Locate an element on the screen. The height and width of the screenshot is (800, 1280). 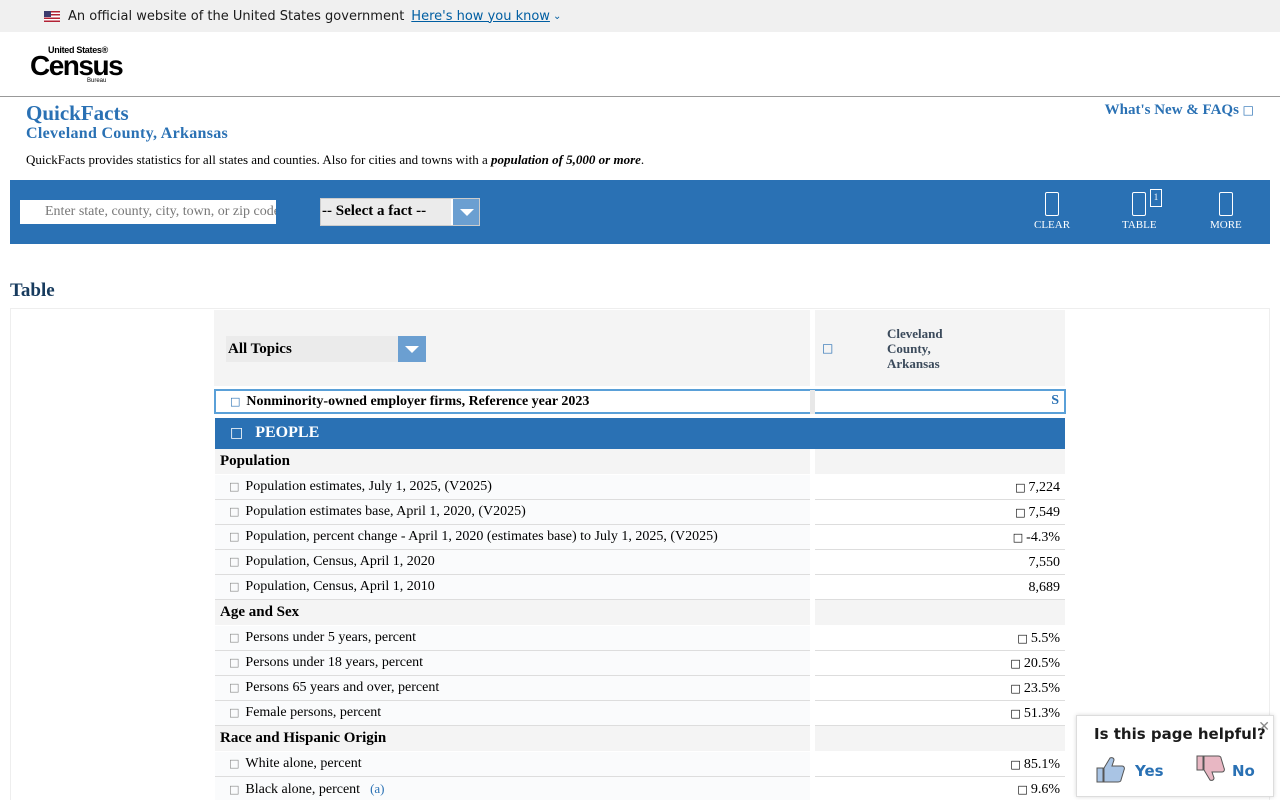
thumbs-down-icon is located at coordinates (1211, 769).